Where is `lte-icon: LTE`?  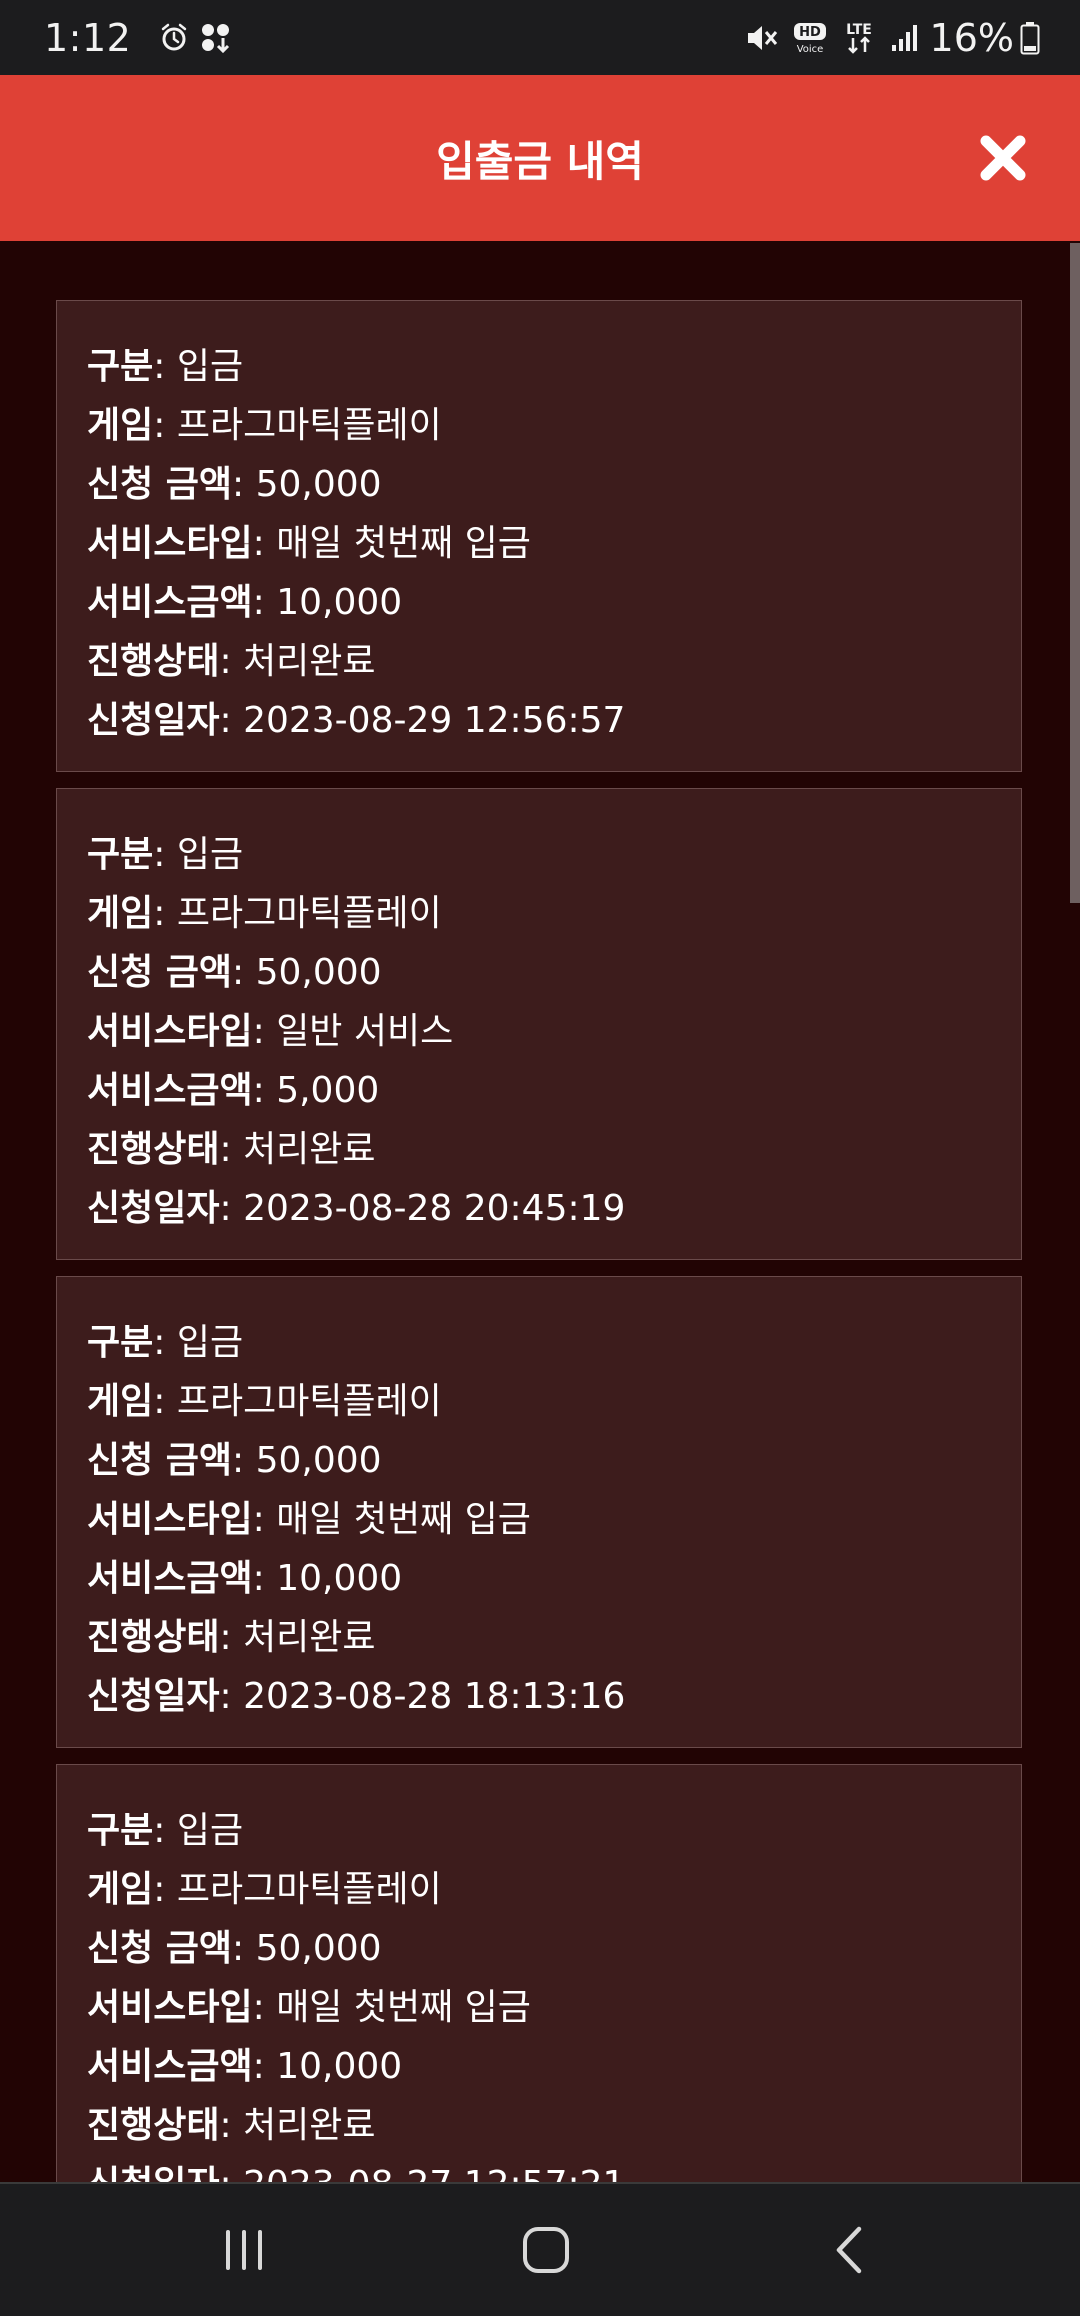 lte-icon: LTE is located at coordinates (859, 38).